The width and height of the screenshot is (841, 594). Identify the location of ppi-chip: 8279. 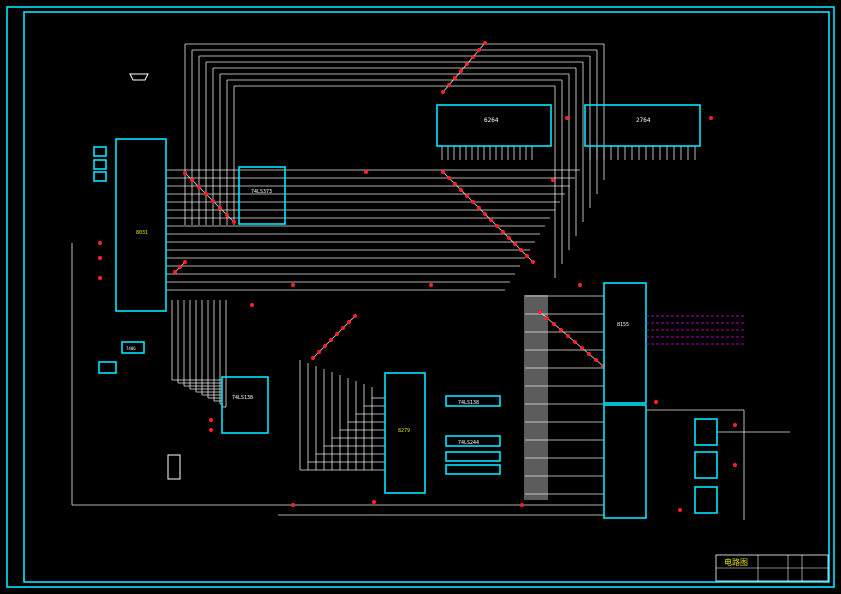
(405, 433).